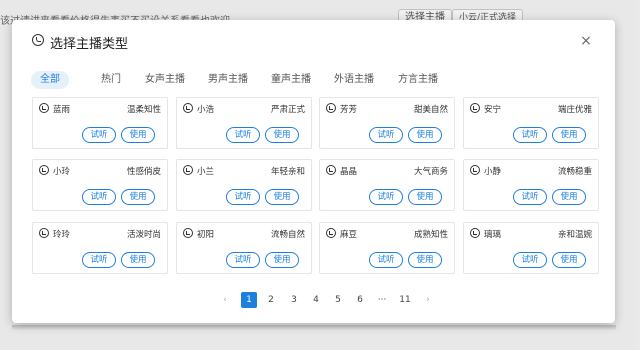  What do you see at coordinates (531, 123) in the screenshot?
I see `anchor-card: 安宁 端庄优雅试听 使用` at bounding box center [531, 123].